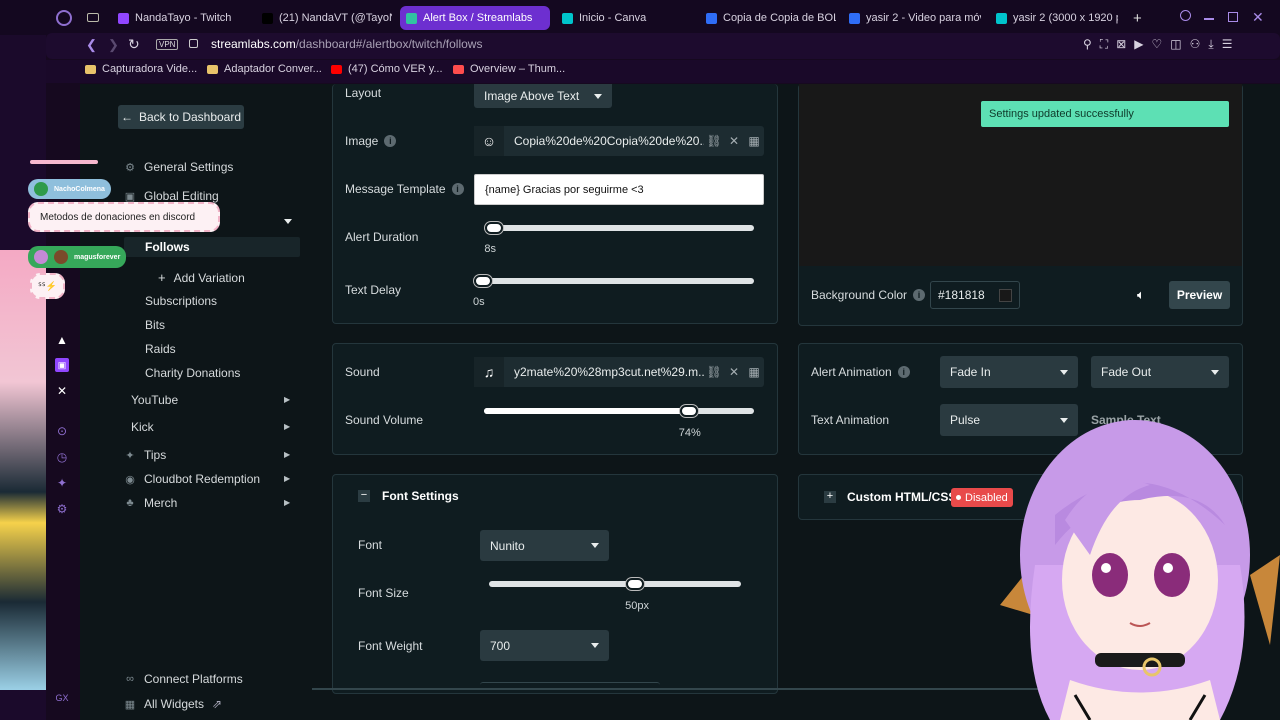 This screenshot has height=720, width=1280. I want to click on font-weight-dropdown: 700, so click(544, 645).